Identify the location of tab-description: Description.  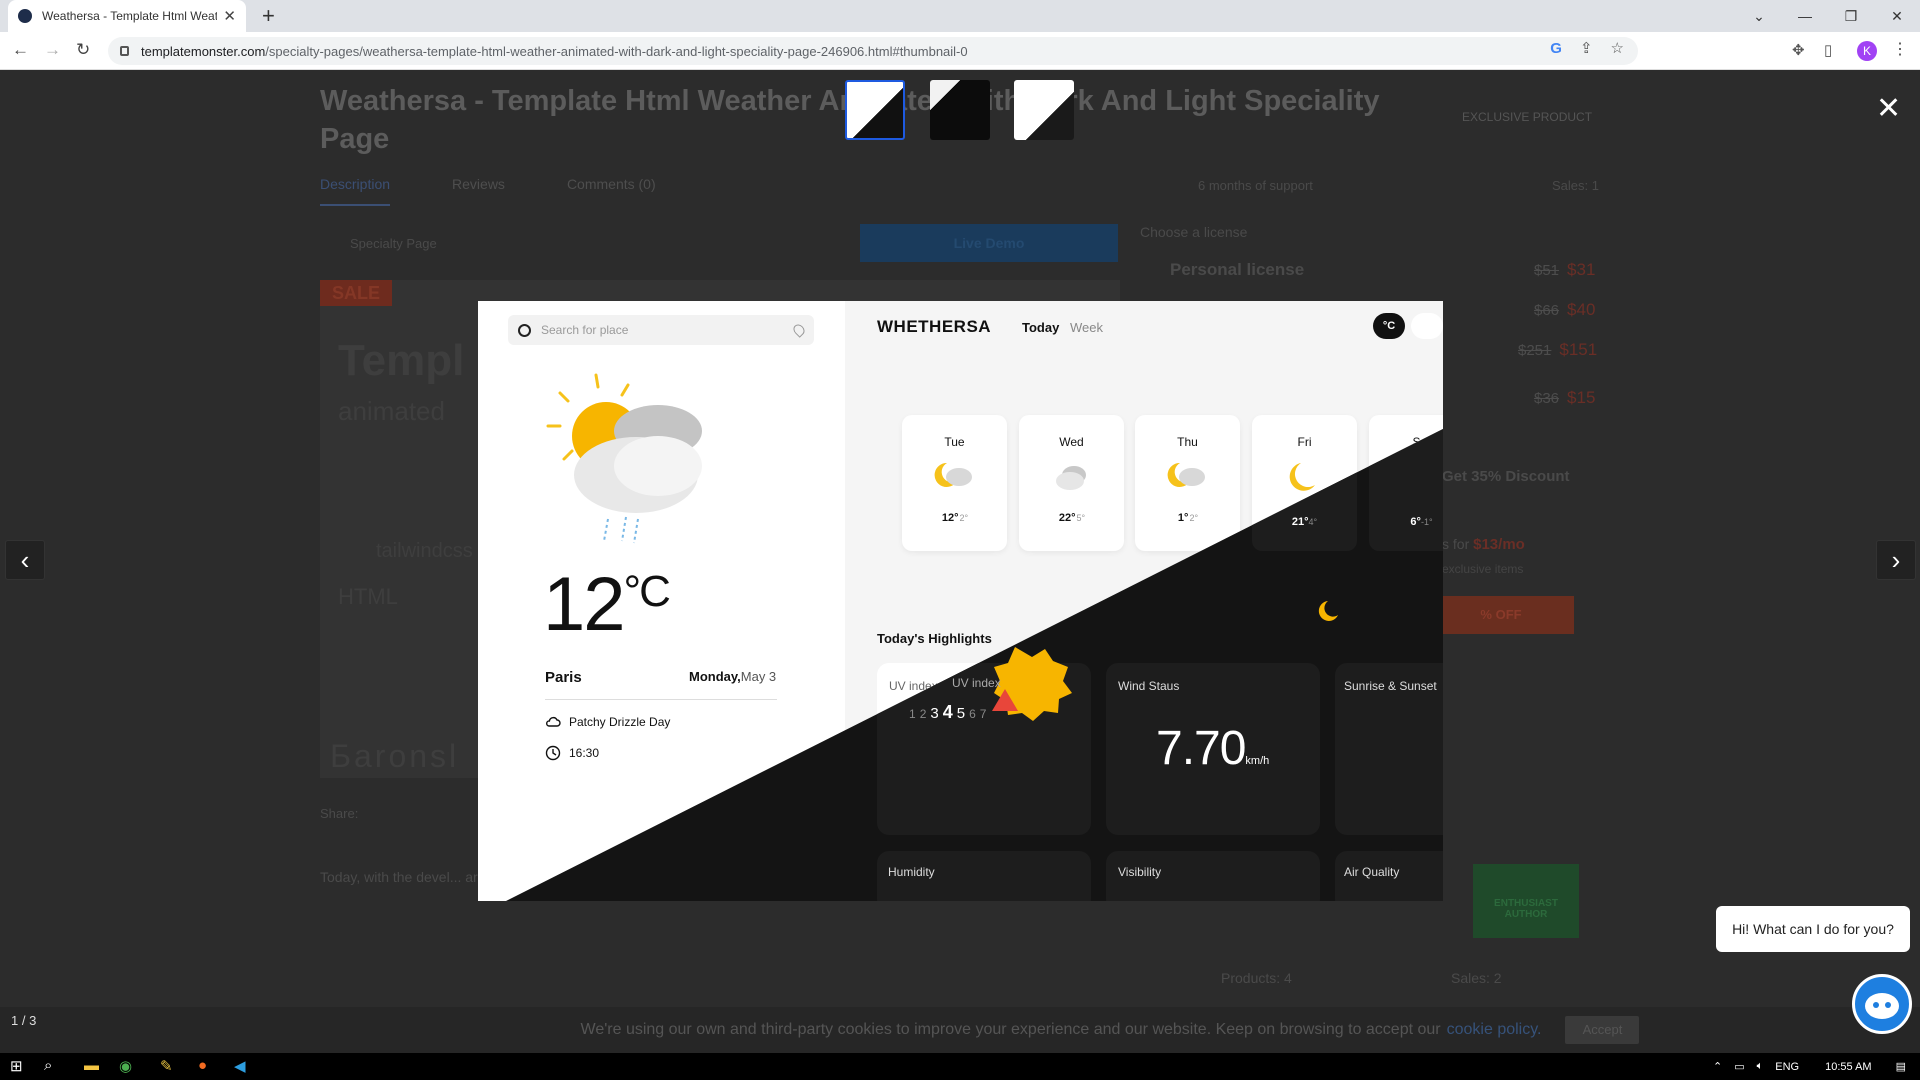
(355, 191).